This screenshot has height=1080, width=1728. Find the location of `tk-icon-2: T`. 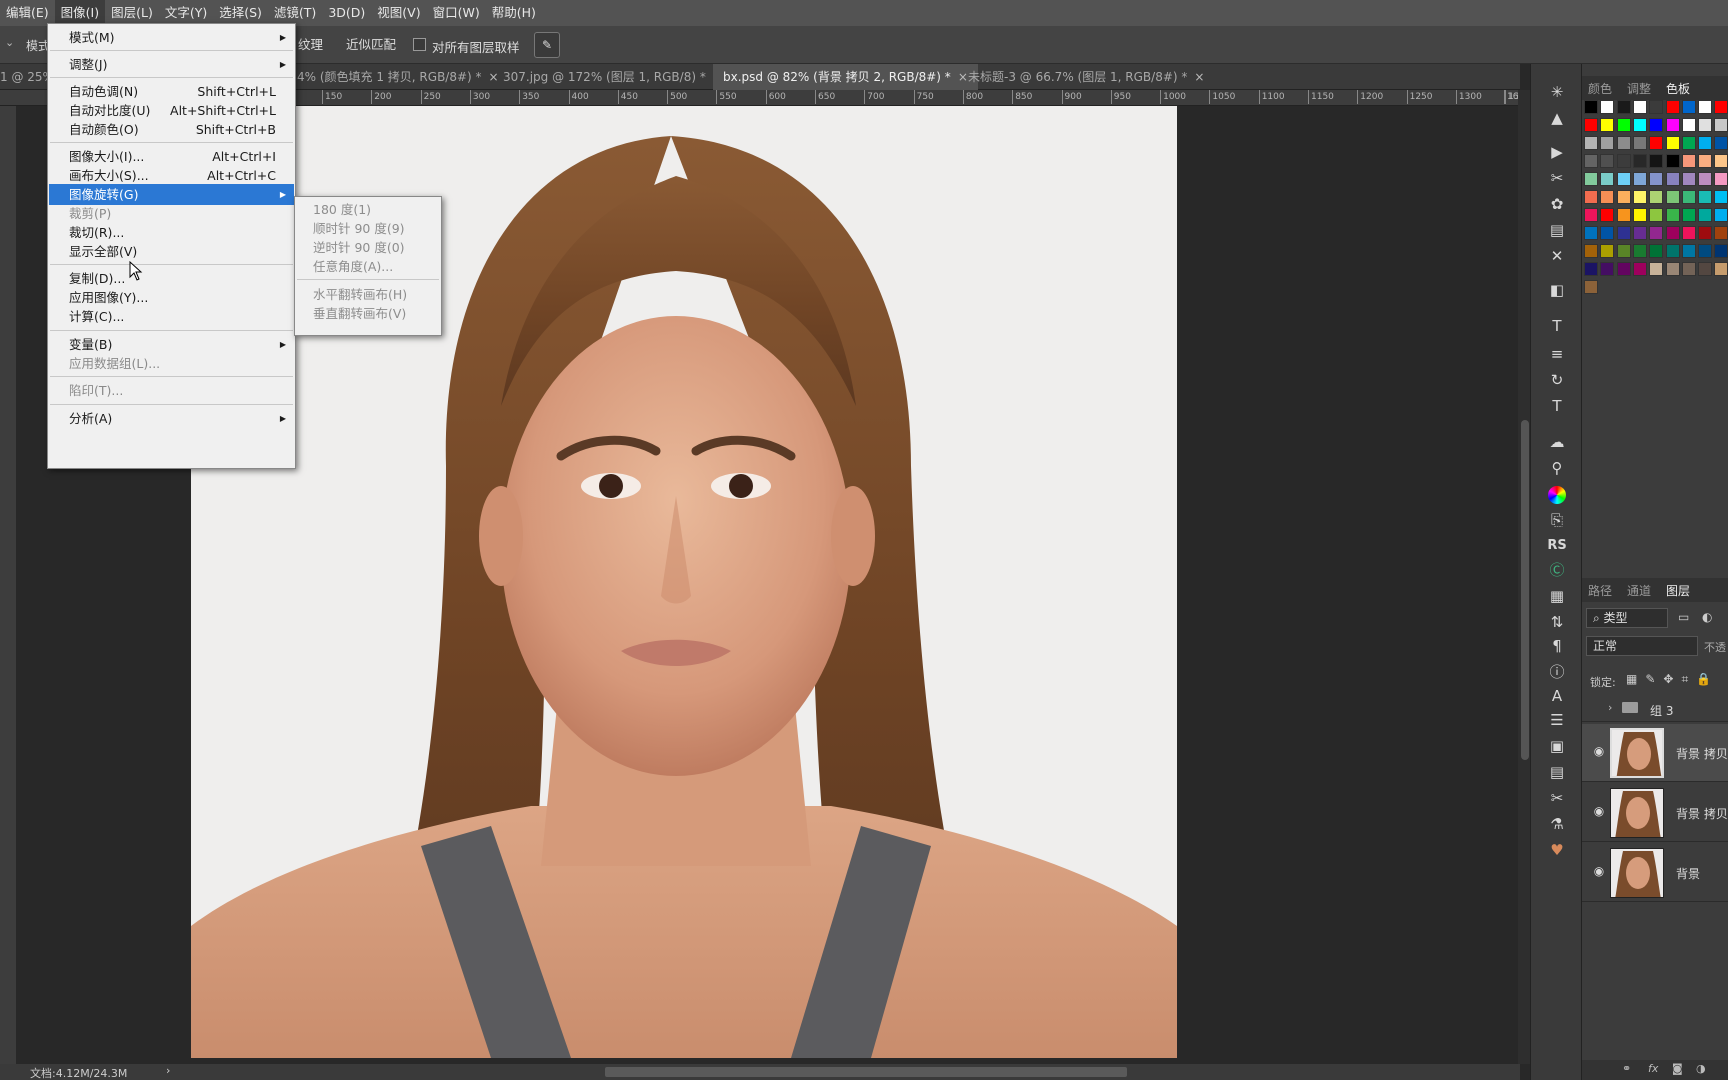

tk-icon-2: T is located at coordinates (1557, 406).